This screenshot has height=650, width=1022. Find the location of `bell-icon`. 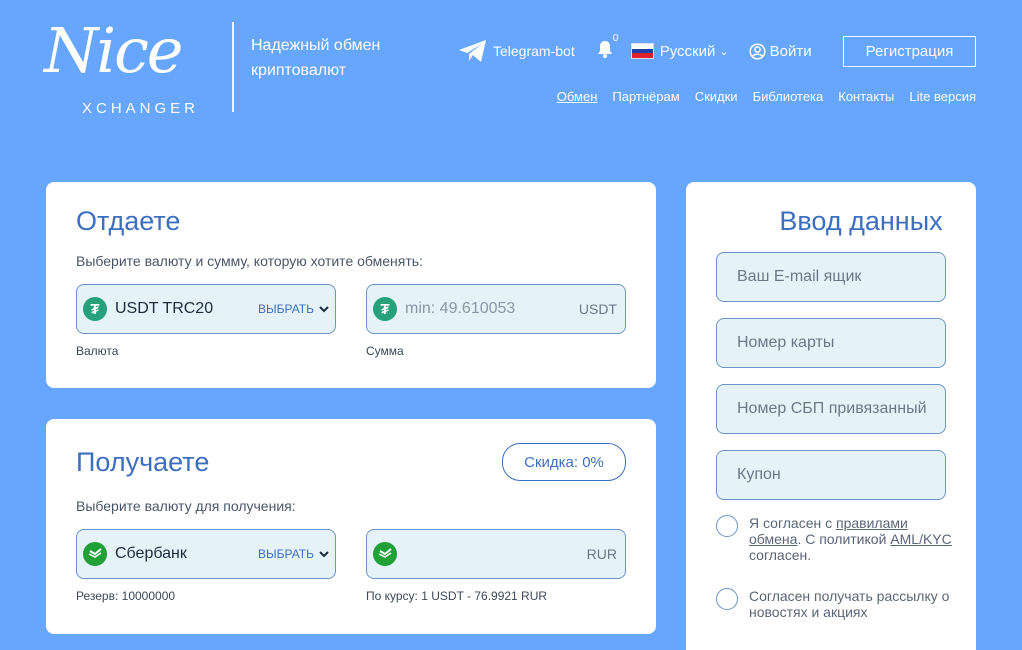

bell-icon is located at coordinates (604, 49).